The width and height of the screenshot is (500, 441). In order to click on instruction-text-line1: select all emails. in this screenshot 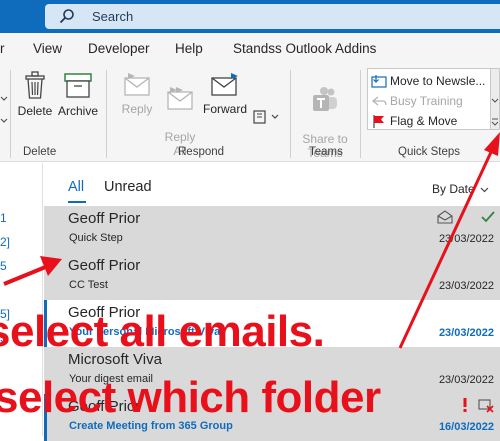, I will do `click(162, 331)`.